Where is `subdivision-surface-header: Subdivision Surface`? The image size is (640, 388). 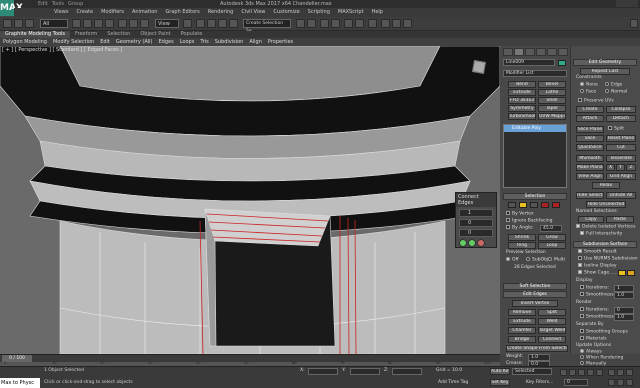 subdivision-surface-header: Subdivision Surface is located at coordinates (605, 244).